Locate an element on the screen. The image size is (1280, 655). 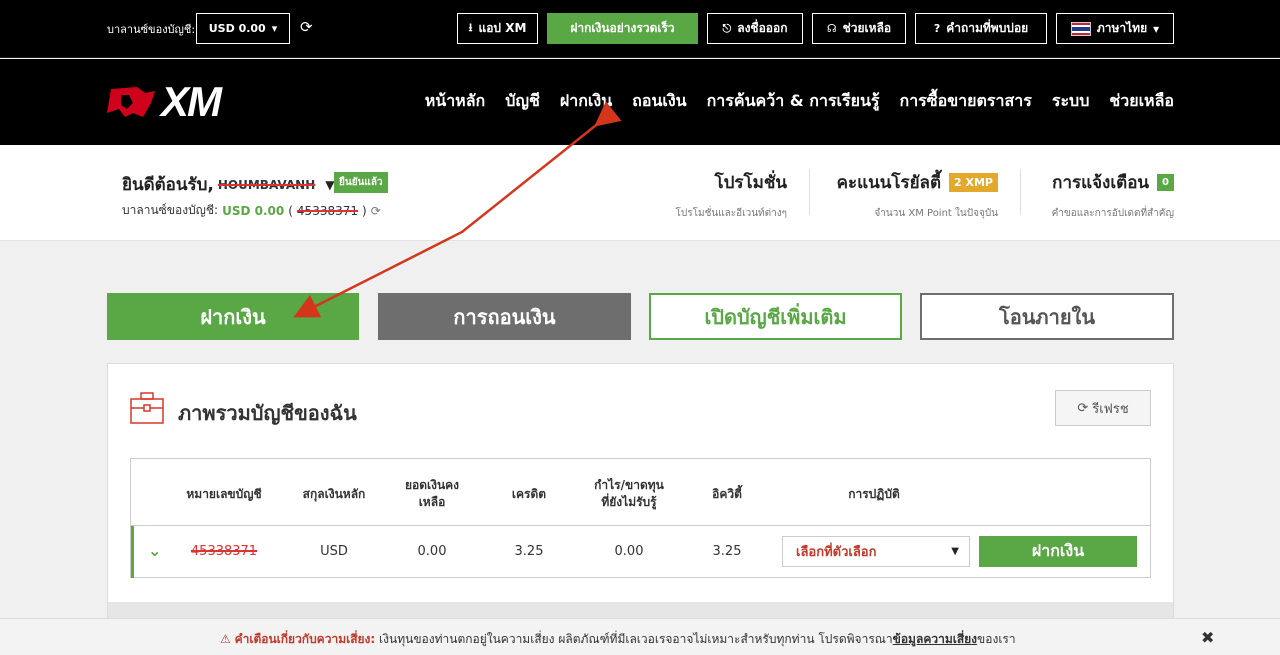
account-number-value: 45338371 is located at coordinates (224, 551).